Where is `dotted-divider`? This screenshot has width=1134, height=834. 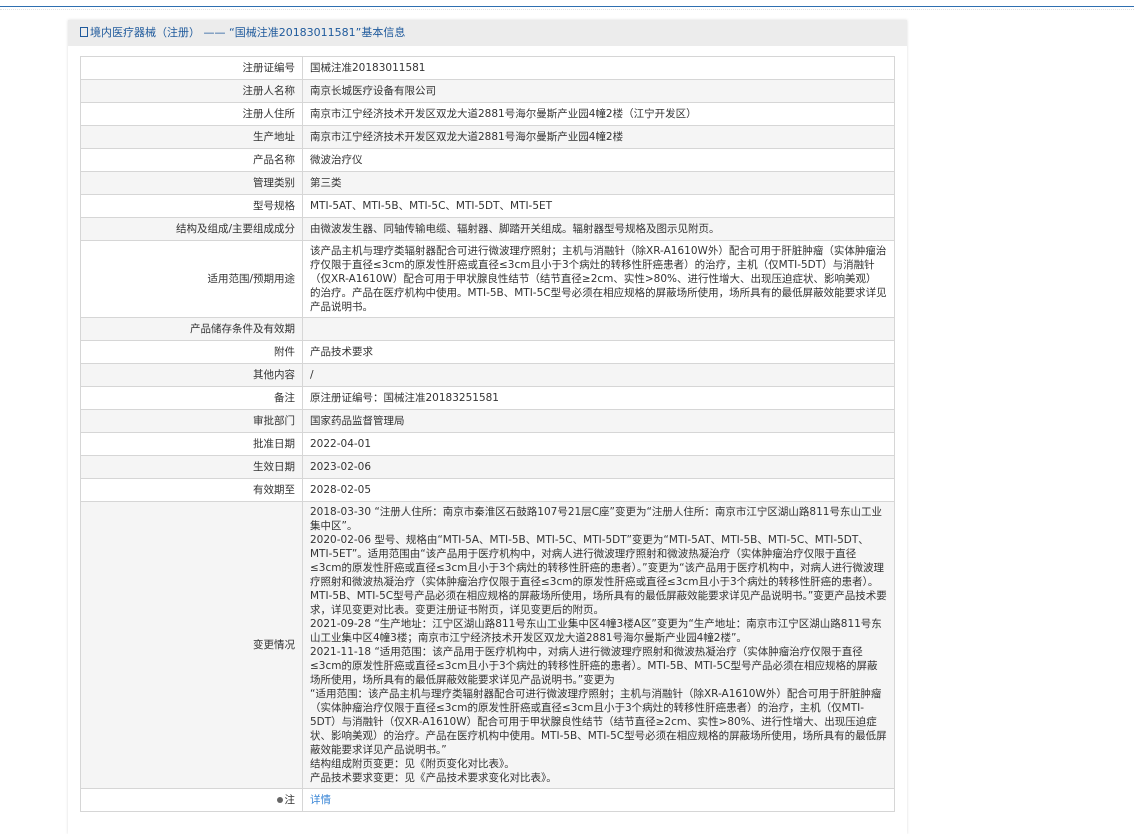 dotted-divider is located at coordinates (567, 10).